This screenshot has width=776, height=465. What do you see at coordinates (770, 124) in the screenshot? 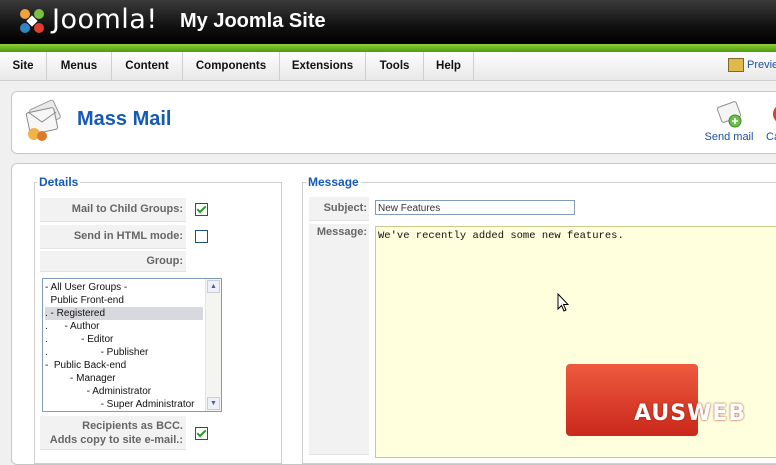
I see `cancel-button: Ca` at bounding box center [770, 124].